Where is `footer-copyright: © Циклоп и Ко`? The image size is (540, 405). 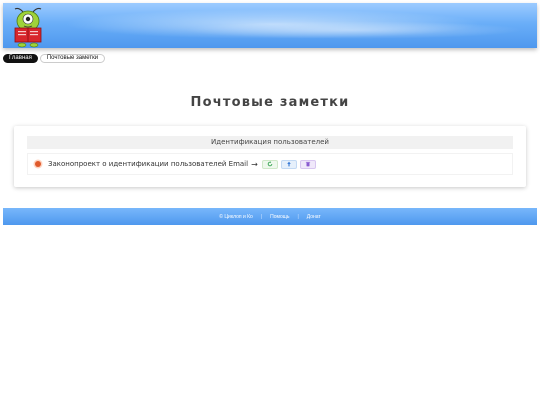
footer-copyright: © Циклоп и Ко is located at coordinates (236, 216).